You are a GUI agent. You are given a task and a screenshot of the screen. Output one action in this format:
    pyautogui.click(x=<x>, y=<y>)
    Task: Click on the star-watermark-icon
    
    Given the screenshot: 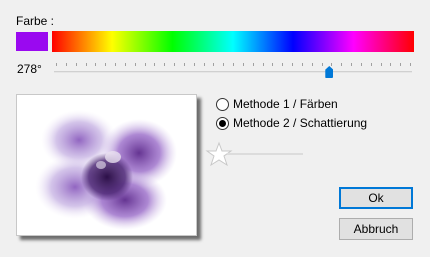 What is the action you would take?
    pyautogui.click(x=255, y=155)
    